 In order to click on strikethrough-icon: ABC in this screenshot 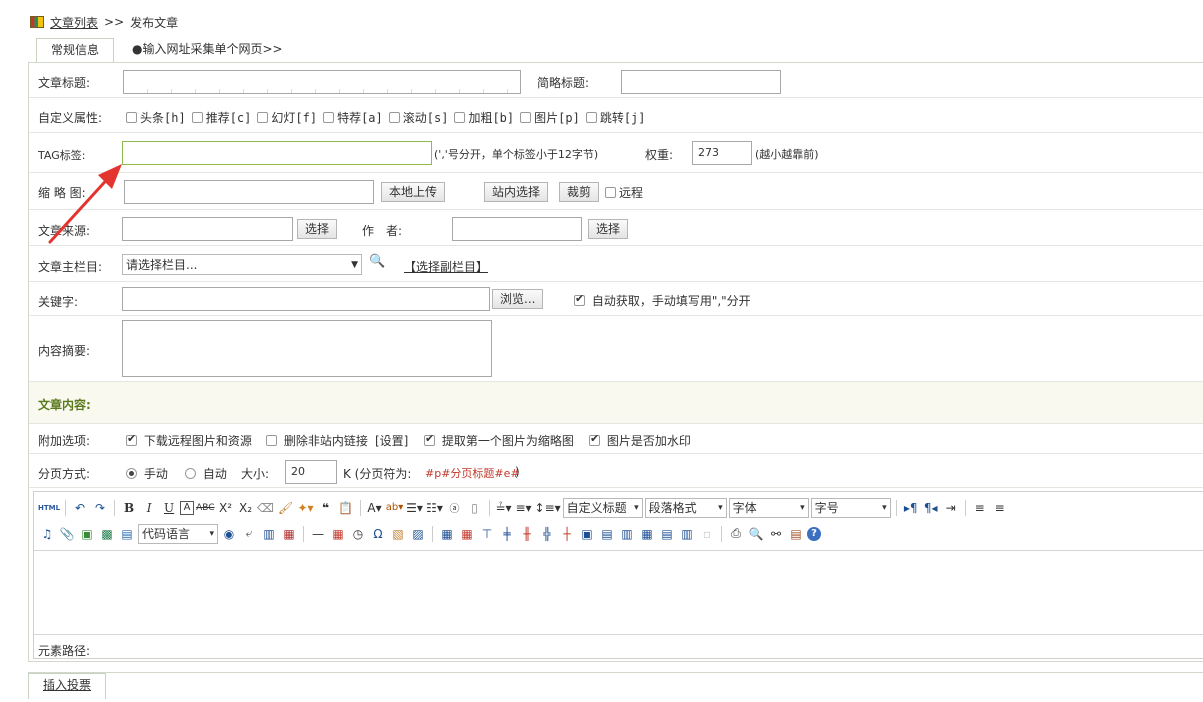, I will do `click(205, 508)`.